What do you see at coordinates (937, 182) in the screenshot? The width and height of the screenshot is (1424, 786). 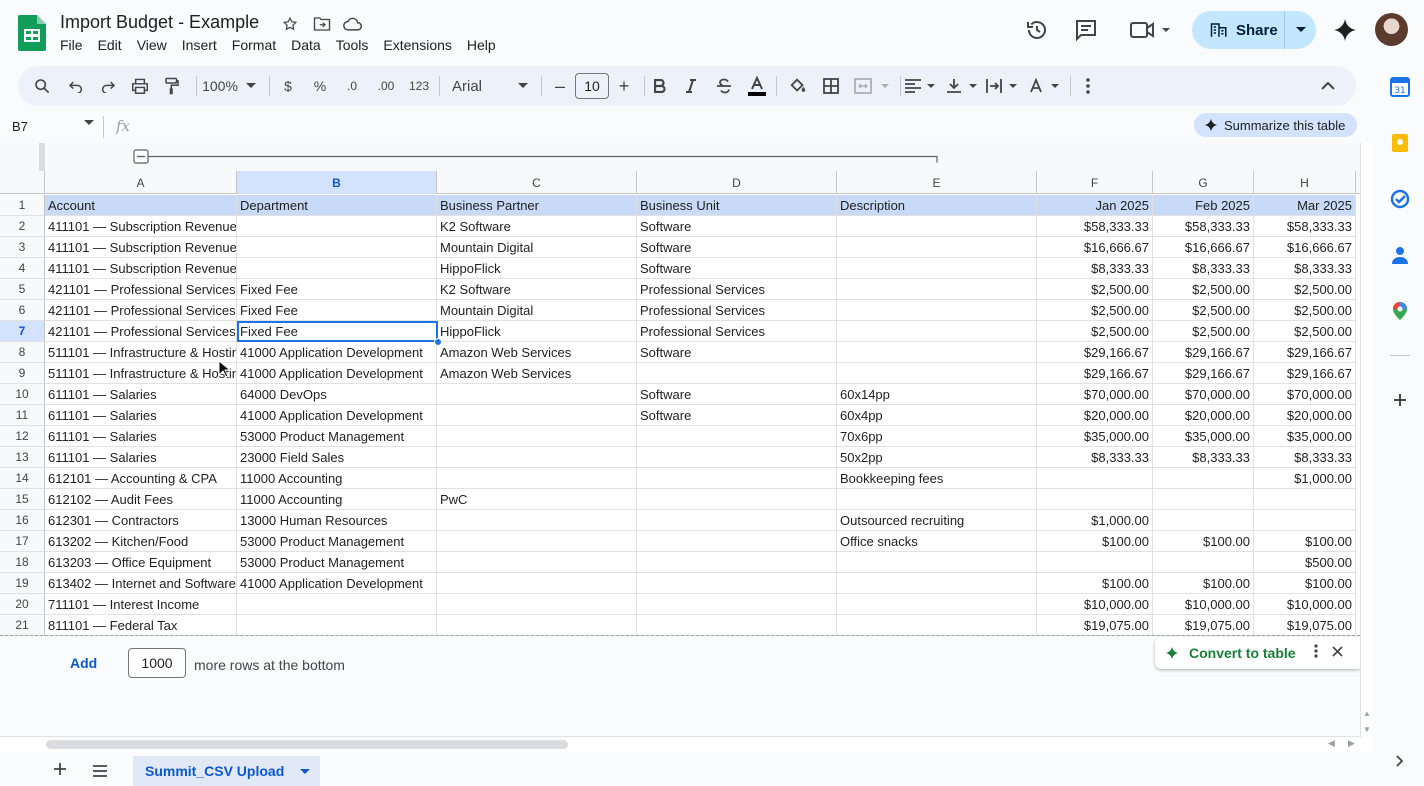 I see `column-header-e: E` at bounding box center [937, 182].